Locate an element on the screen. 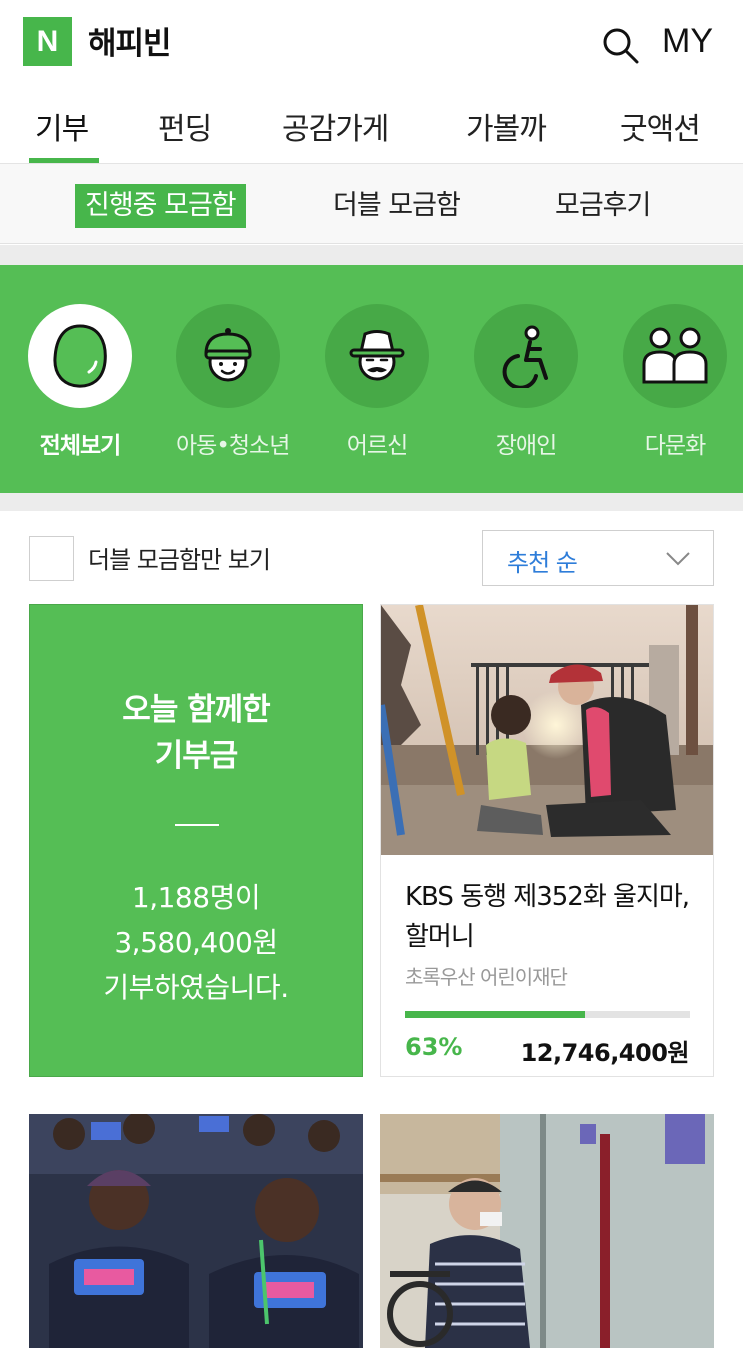 Image resolution: width=743 pixels, height=1348 pixels. summary-amount: 3,580,400원 is located at coordinates (196, 942).